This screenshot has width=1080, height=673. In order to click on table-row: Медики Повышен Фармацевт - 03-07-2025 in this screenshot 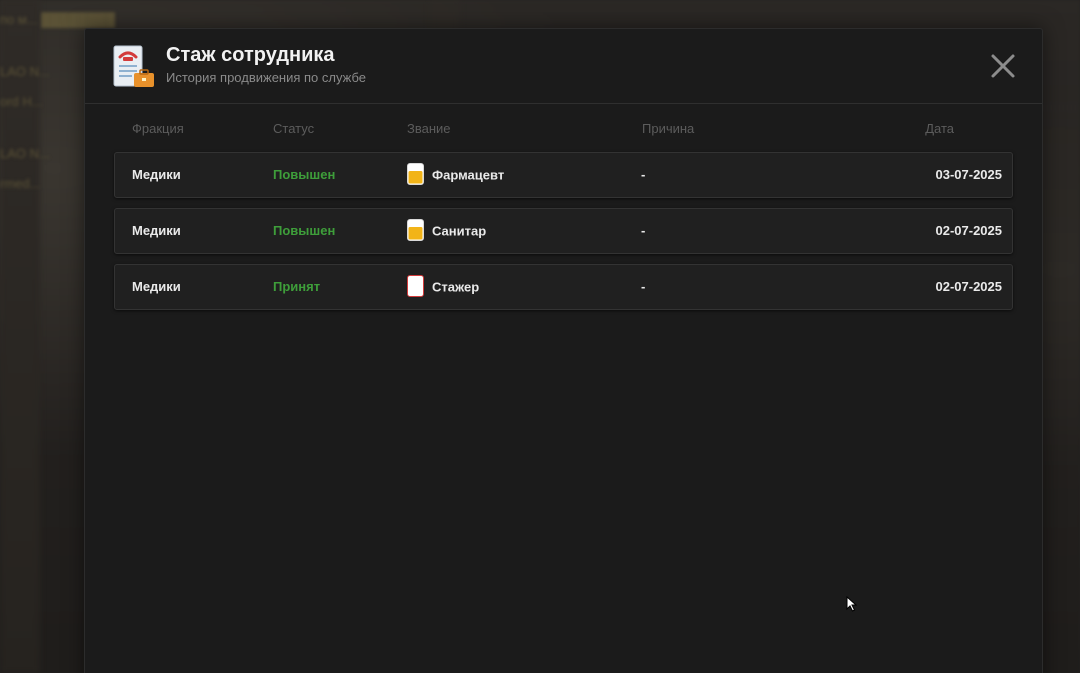, I will do `click(563, 175)`.